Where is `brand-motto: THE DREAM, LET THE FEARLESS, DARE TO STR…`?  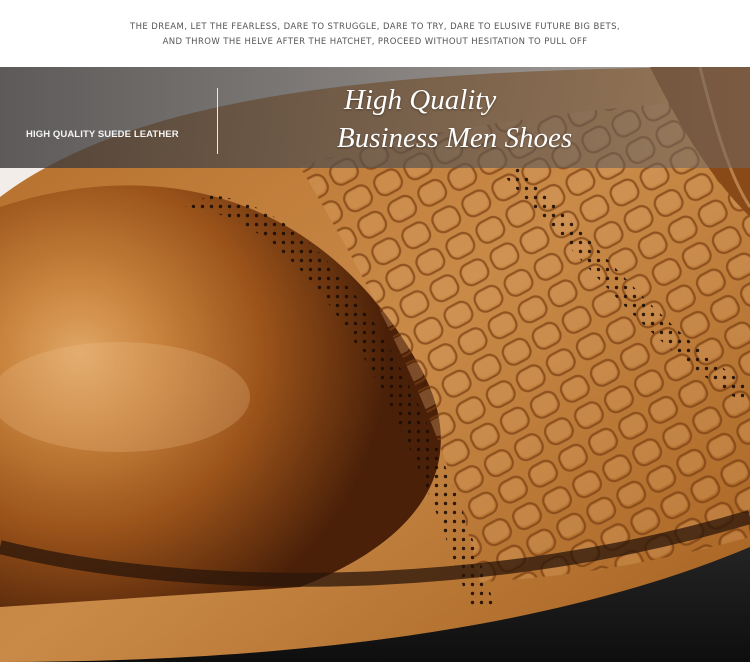 brand-motto: THE DREAM, LET THE FEARLESS, DARE TO STR… is located at coordinates (375, 35).